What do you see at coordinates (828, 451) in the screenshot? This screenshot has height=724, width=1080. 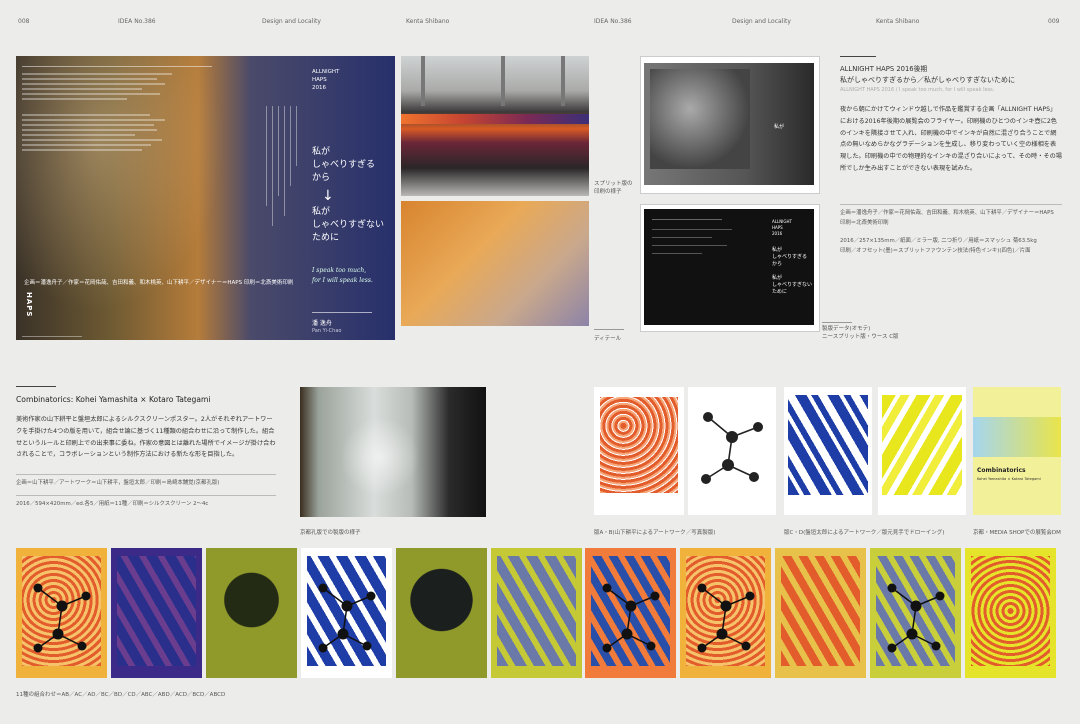 I see `plate-c` at bounding box center [828, 451].